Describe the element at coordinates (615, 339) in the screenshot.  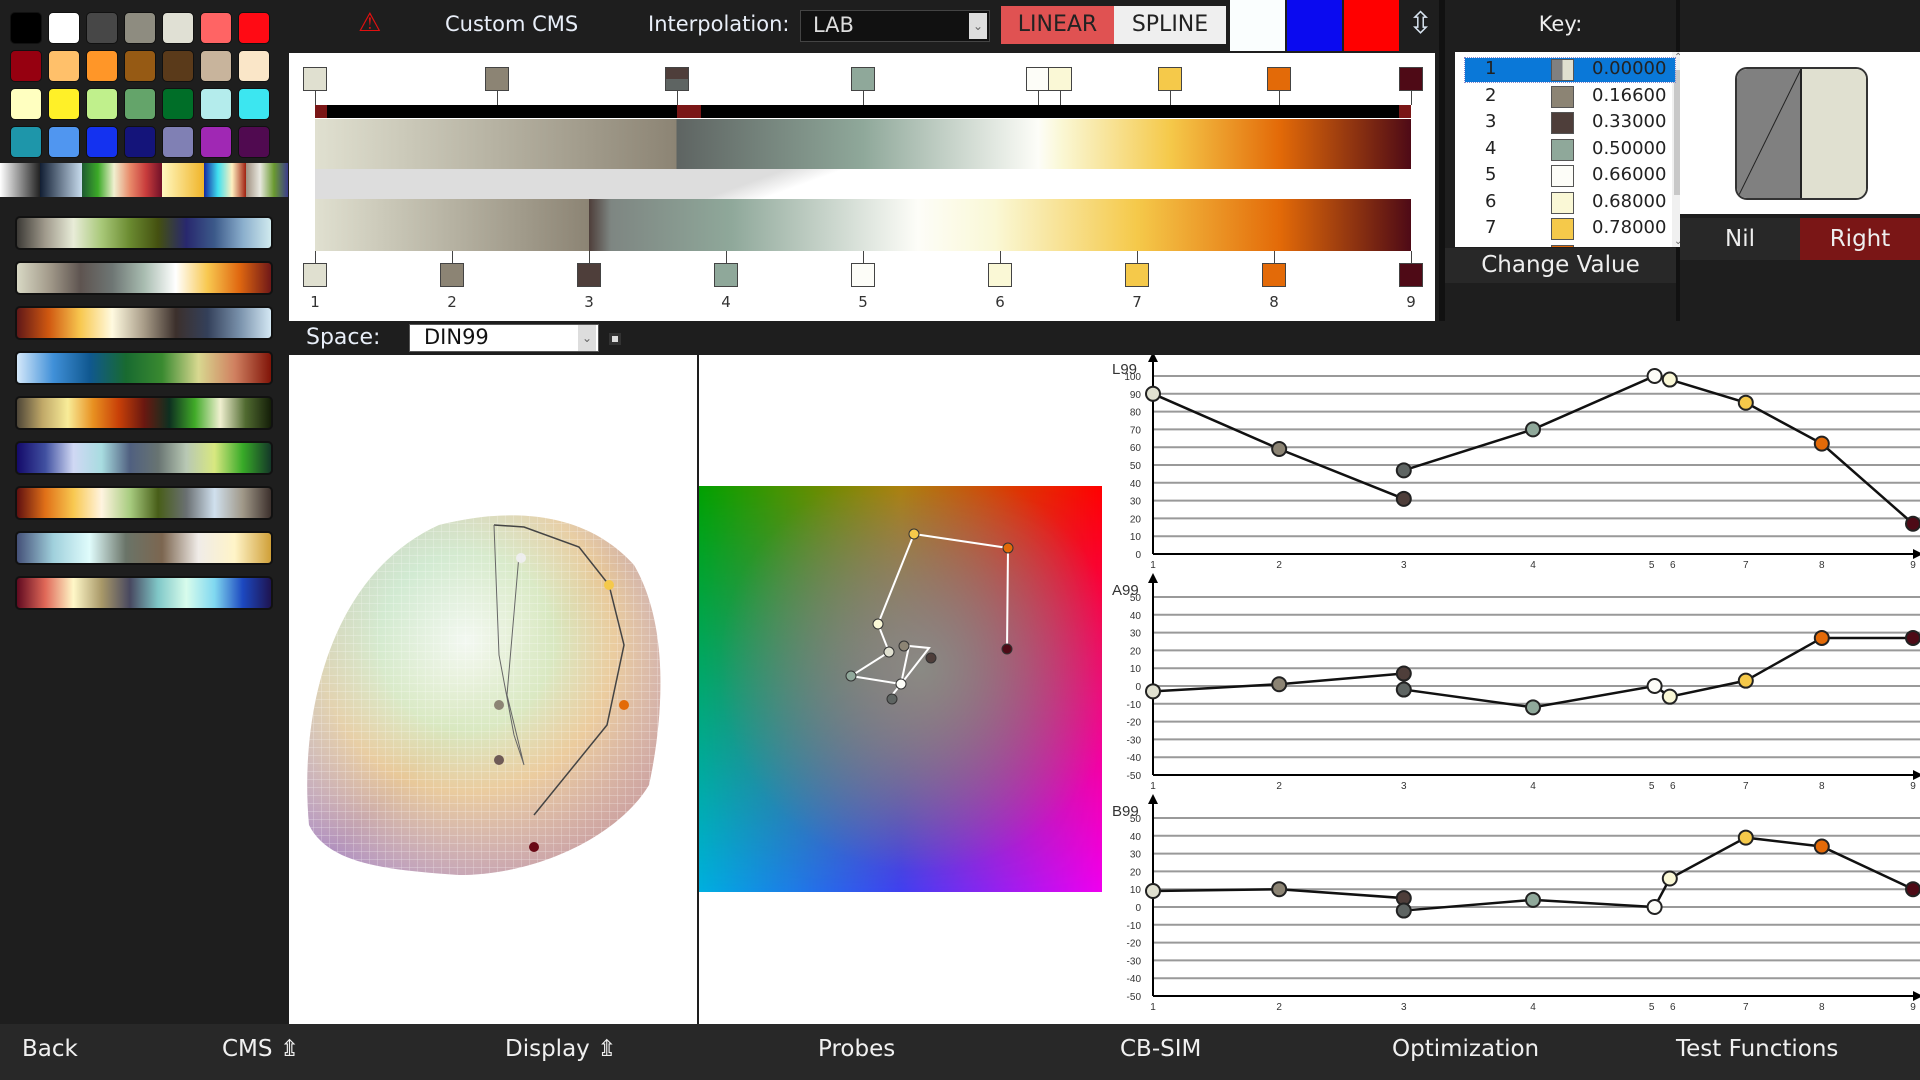
I see `space-option-toggle` at that location.